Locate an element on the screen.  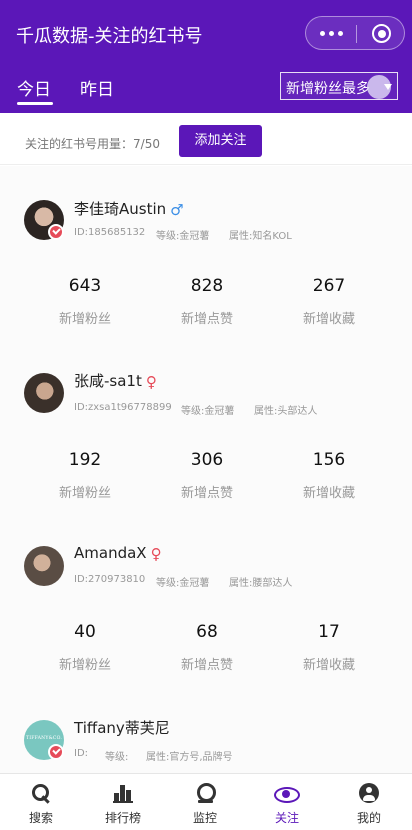
account-attribute: 属性:腰部达人 is located at coordinates (261, 583).